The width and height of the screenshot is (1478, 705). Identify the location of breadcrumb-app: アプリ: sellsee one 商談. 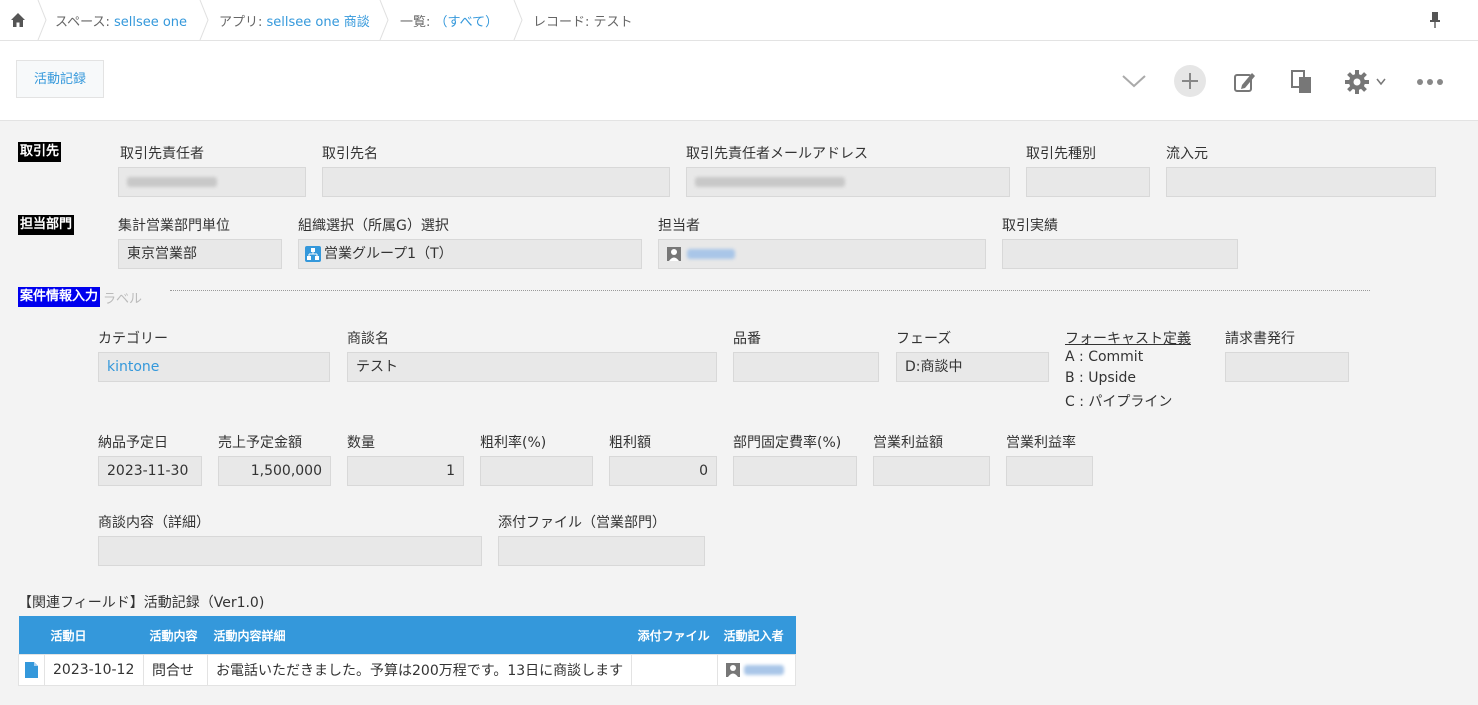
(294, 20).